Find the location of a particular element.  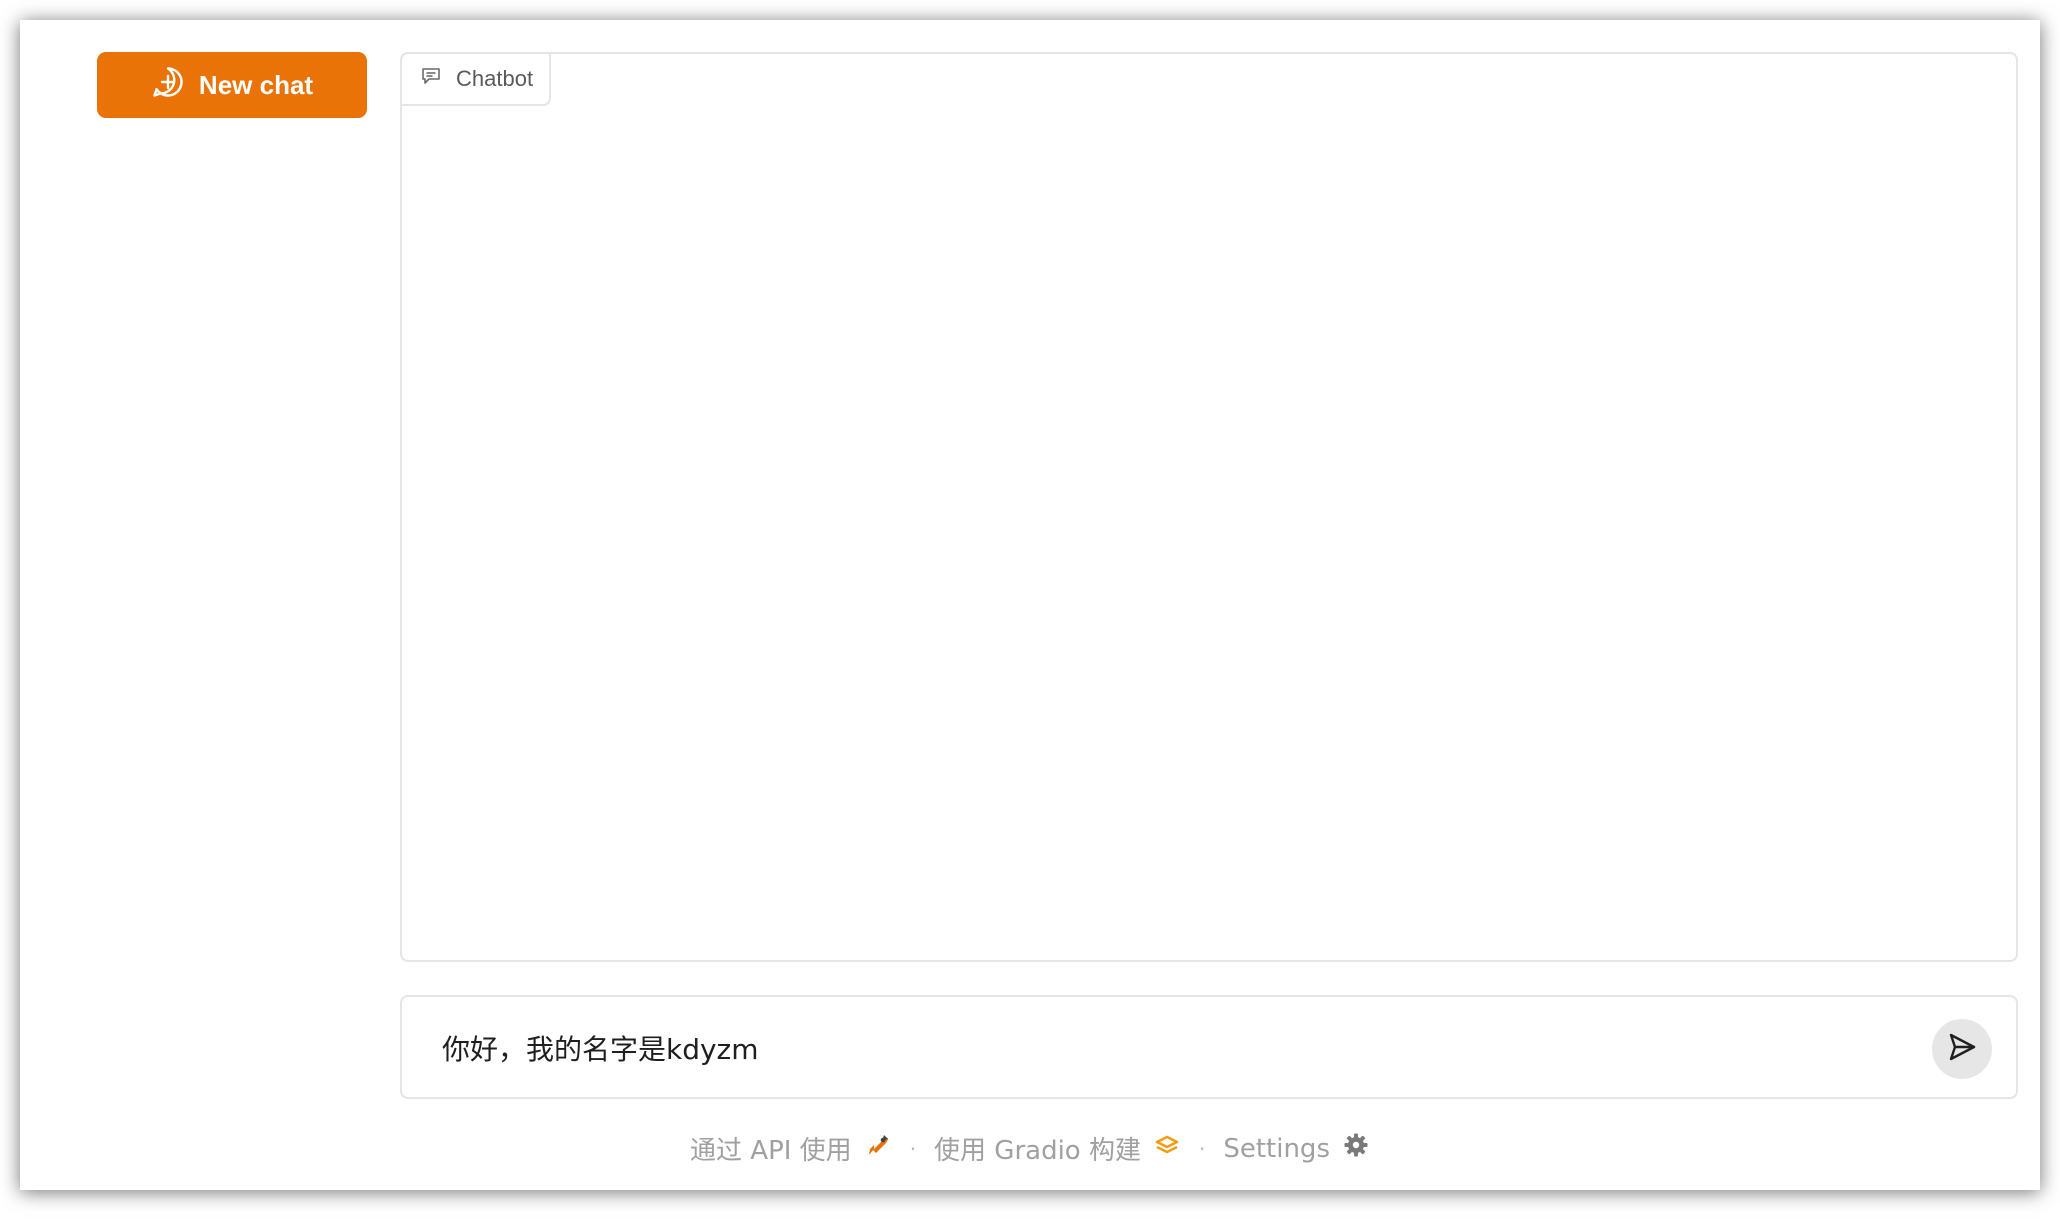

api-link: 通过 API 使用 is located at coordinates (791, 1148).